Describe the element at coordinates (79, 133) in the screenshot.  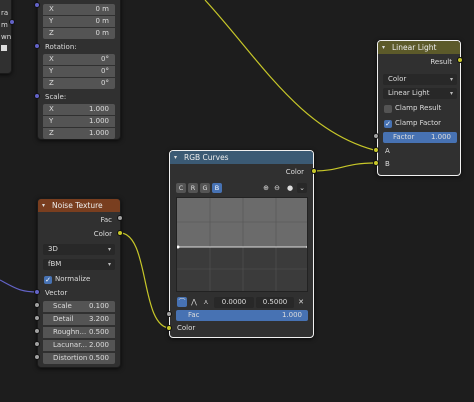
I see `scale-z-field: Z 1.000` at that location.